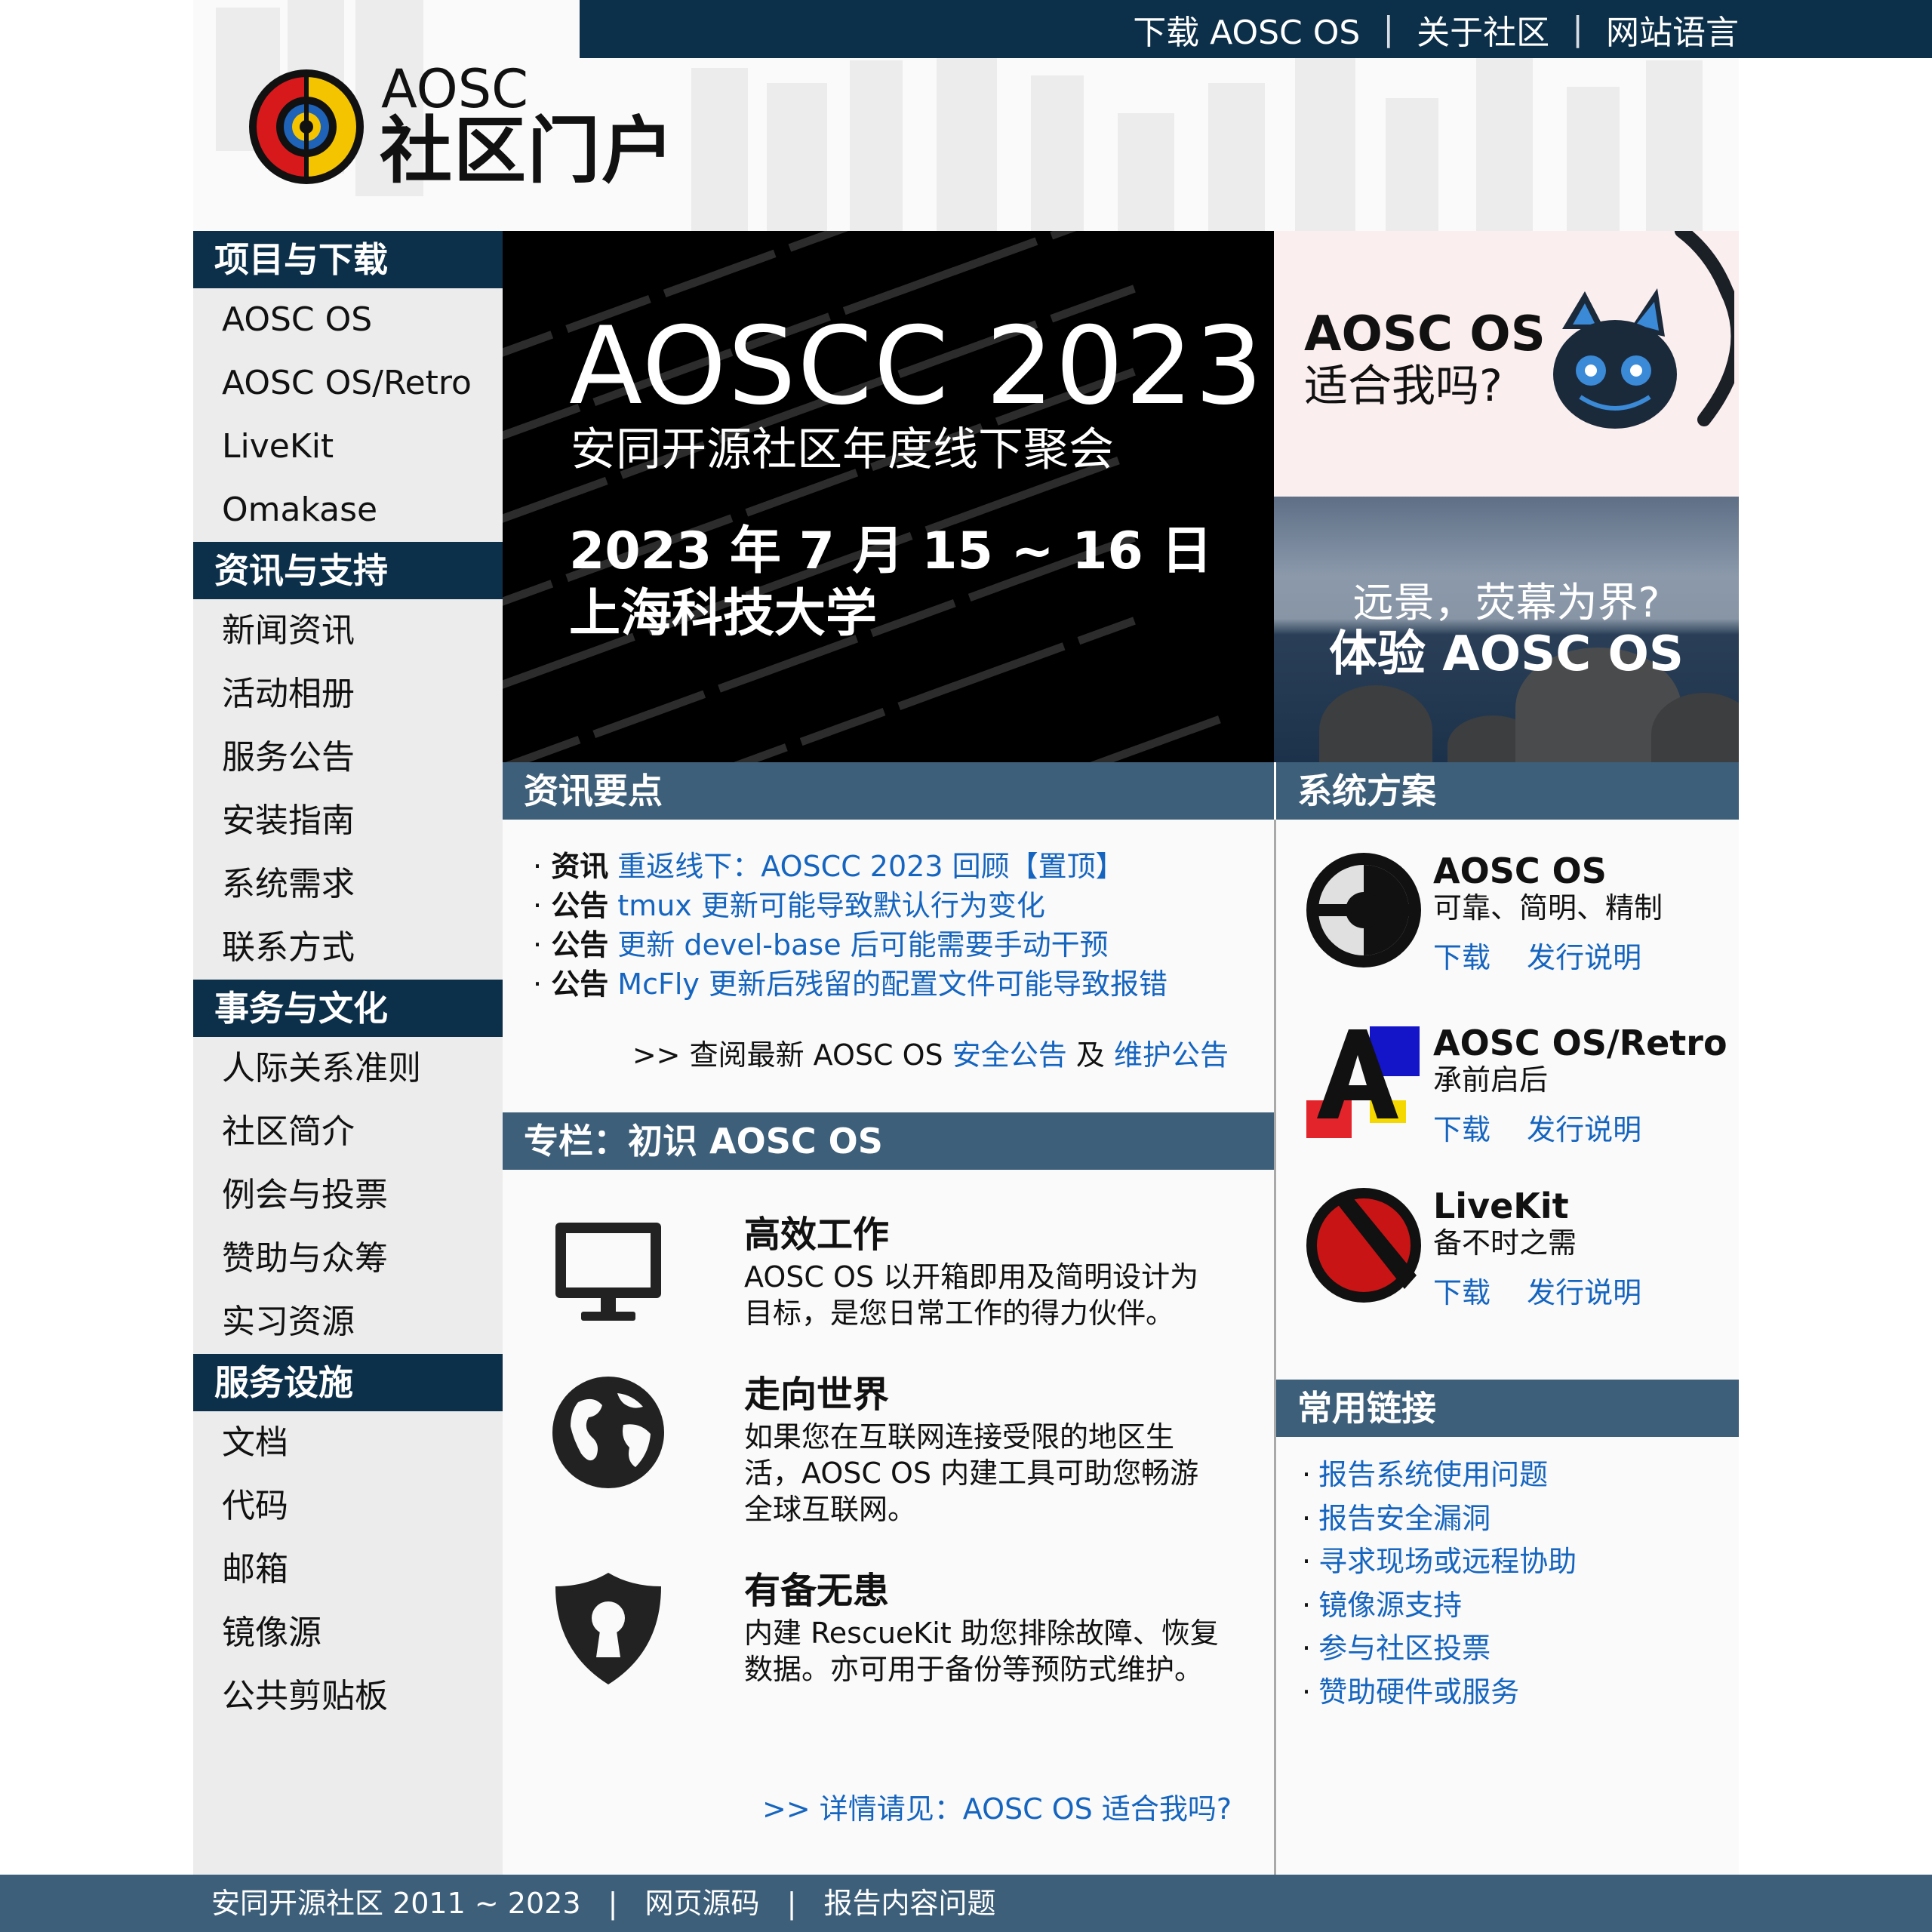  What do you see at coordinates (348, 259) in the screenshot?
I see `sidebar-section-title: 项目与下载` at bounding box center [348, 259].